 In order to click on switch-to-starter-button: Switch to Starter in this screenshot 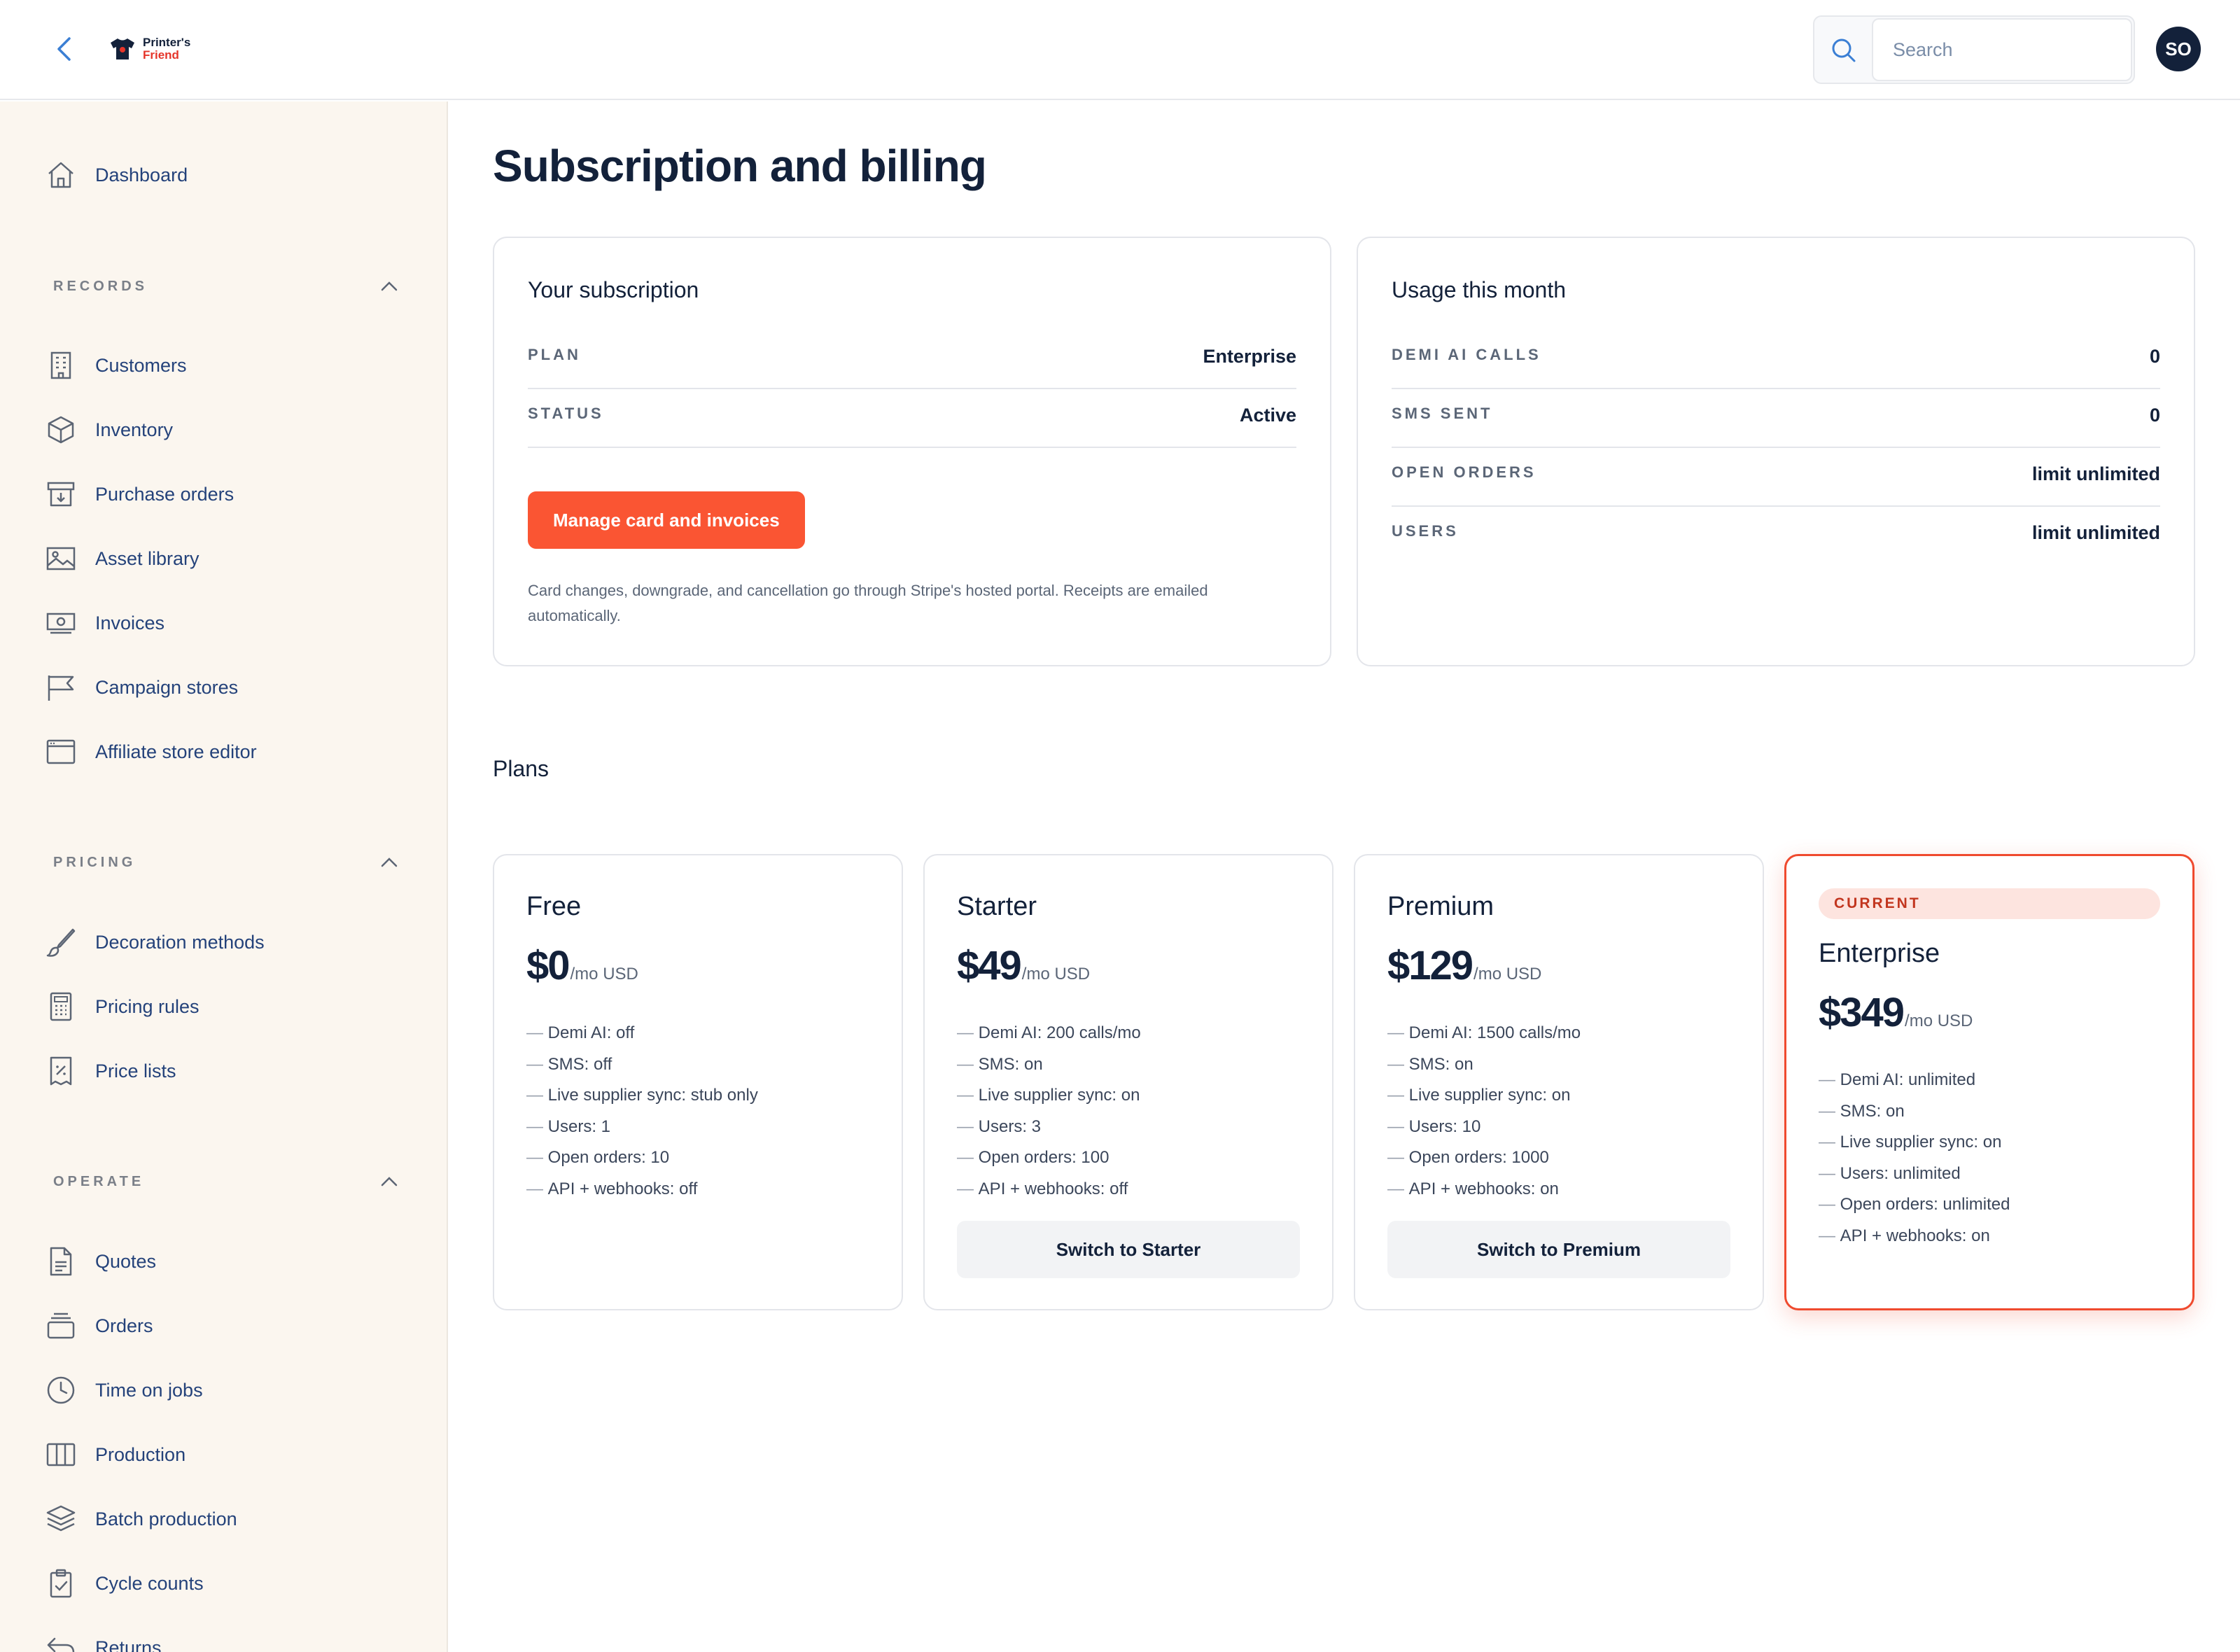, I will do `click(1128, 1249)`.